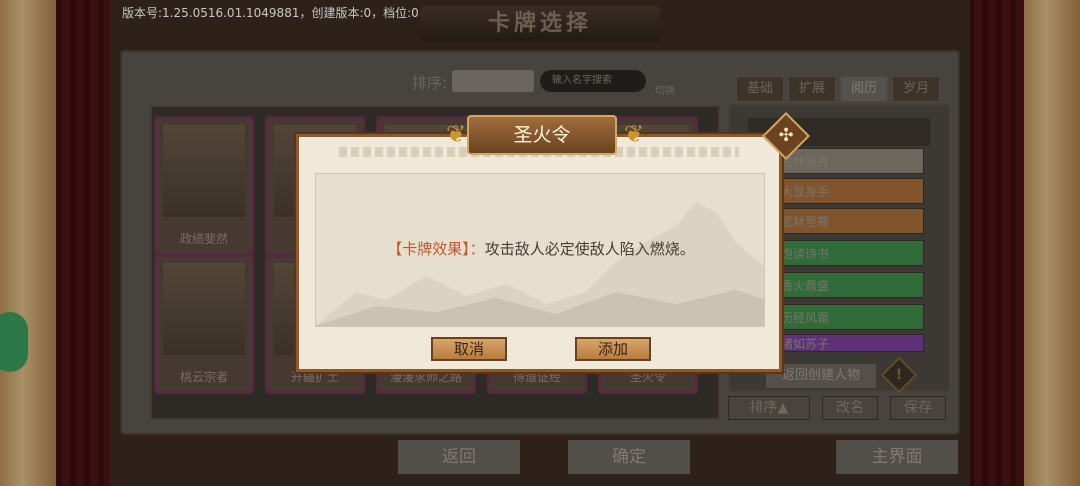 This screenshot has height=486, width=1080. Describe the element at coordinates (613, 349) in the screenshot. I see `add-button: 添加` at that location.